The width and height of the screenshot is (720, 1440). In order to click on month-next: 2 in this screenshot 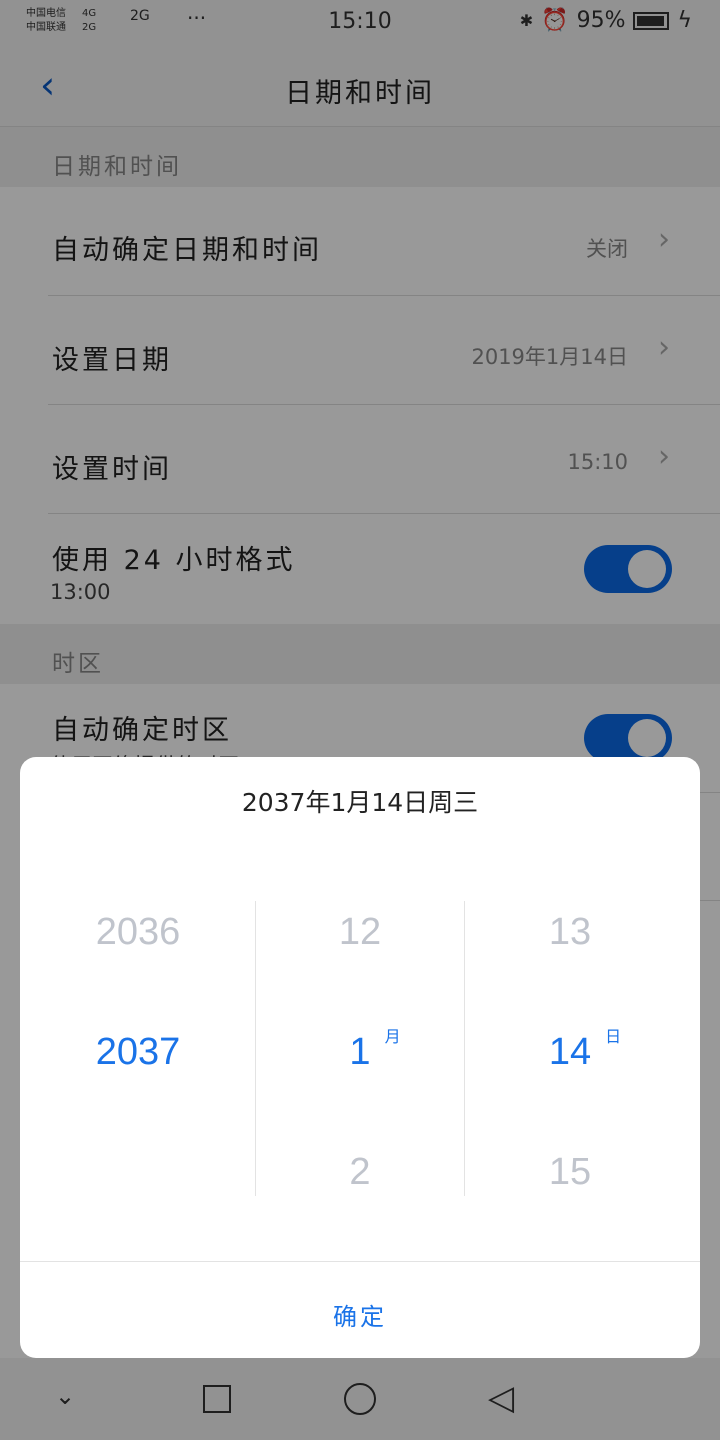, I will do `click(360, 1172)`.